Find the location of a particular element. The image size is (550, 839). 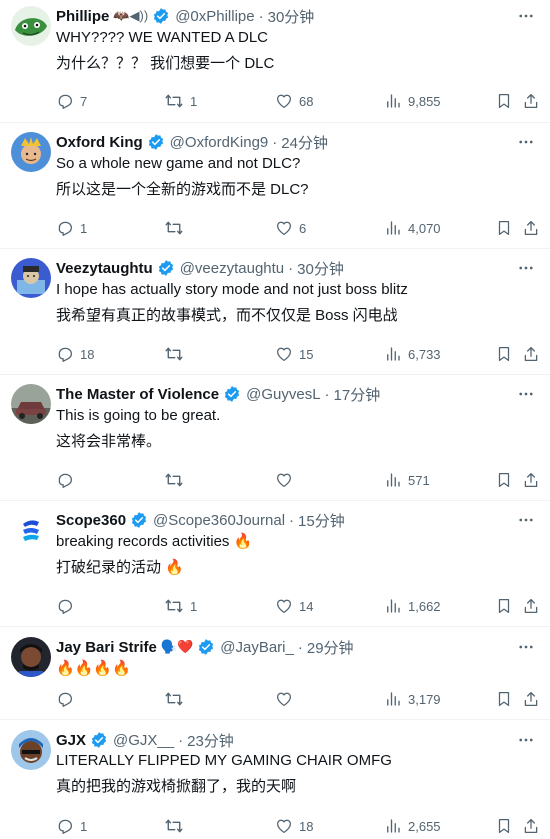

display-name: The Master of Violence is located at coordinates (137, 394).